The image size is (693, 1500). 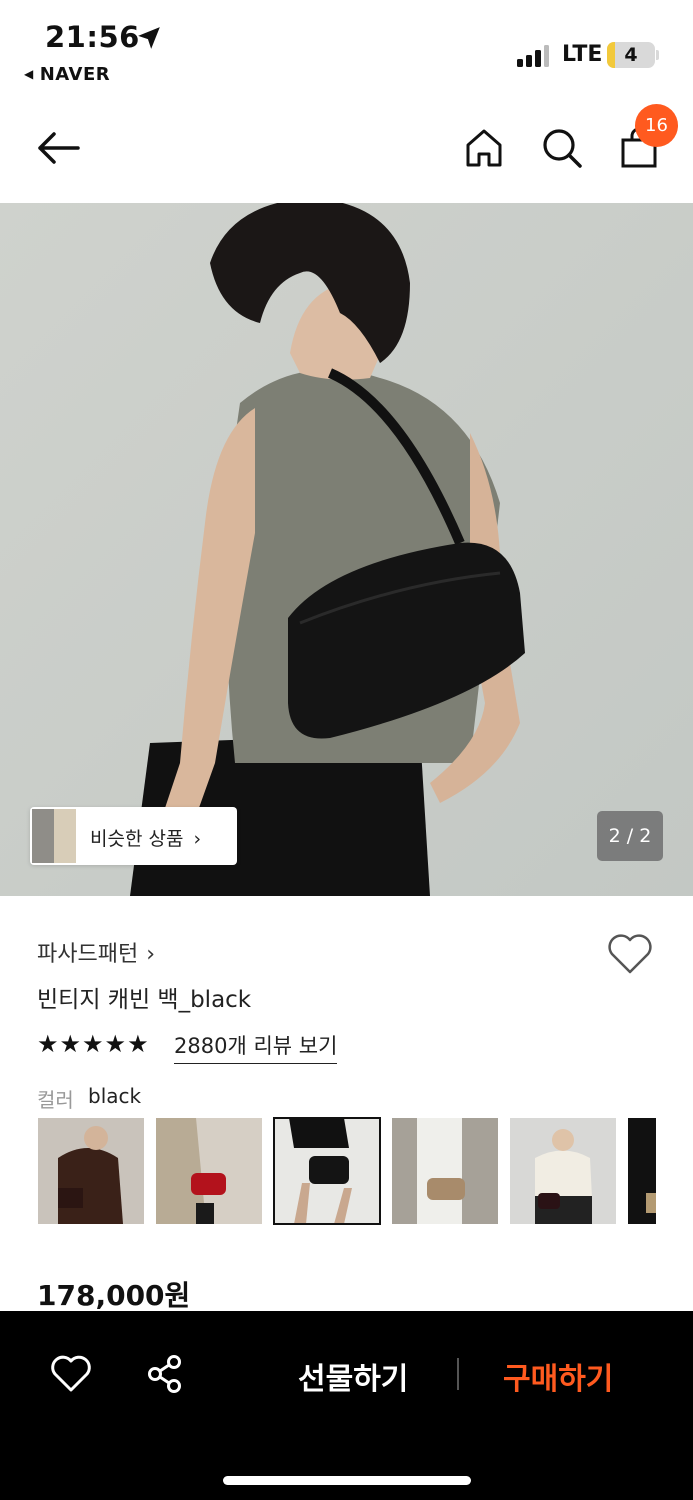 What do you see at coordinates (93, 1044) in the screenshot?
I see `rating-stars: ★★★★★` at bounding box center [93, 1044].